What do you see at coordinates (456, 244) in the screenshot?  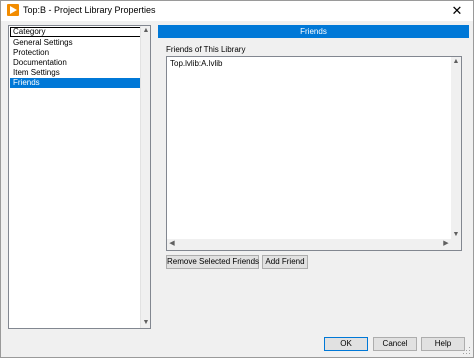 I see `scrollbar-corner` at bounding box center [456, 244].